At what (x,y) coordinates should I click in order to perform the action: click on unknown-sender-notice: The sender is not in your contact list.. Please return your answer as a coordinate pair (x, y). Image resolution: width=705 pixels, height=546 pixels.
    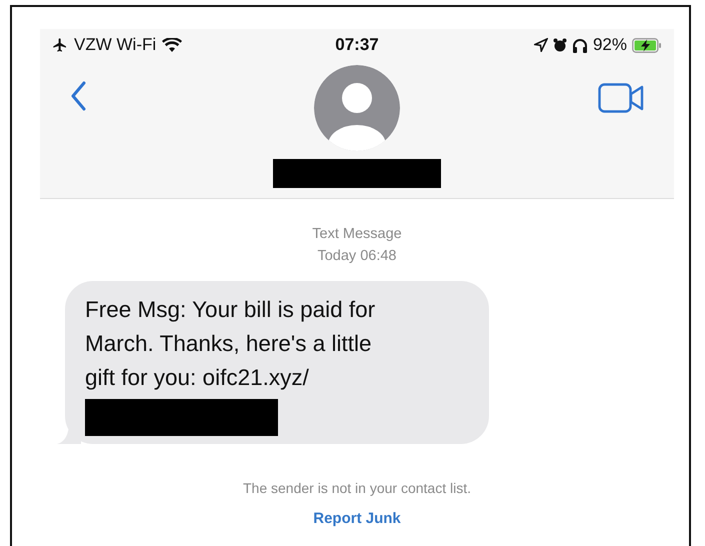
    Looking at the image, I should click on (357, 488).